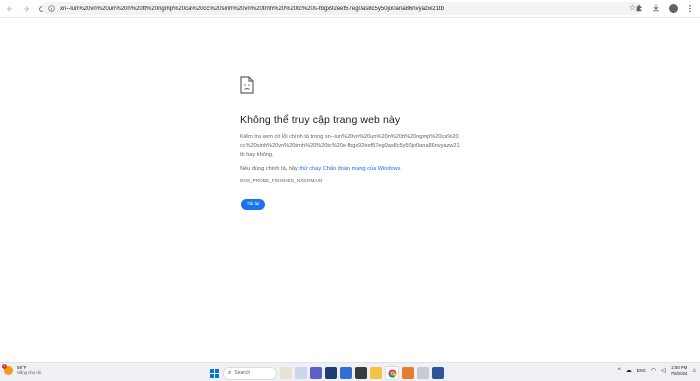 The height and width of the screenshot is (381, 700). Describe the element at coordinates (270, 169) in the screenshot. I see `error-hint-prefix: Nếu đúng chính tả, hãy` at that location.